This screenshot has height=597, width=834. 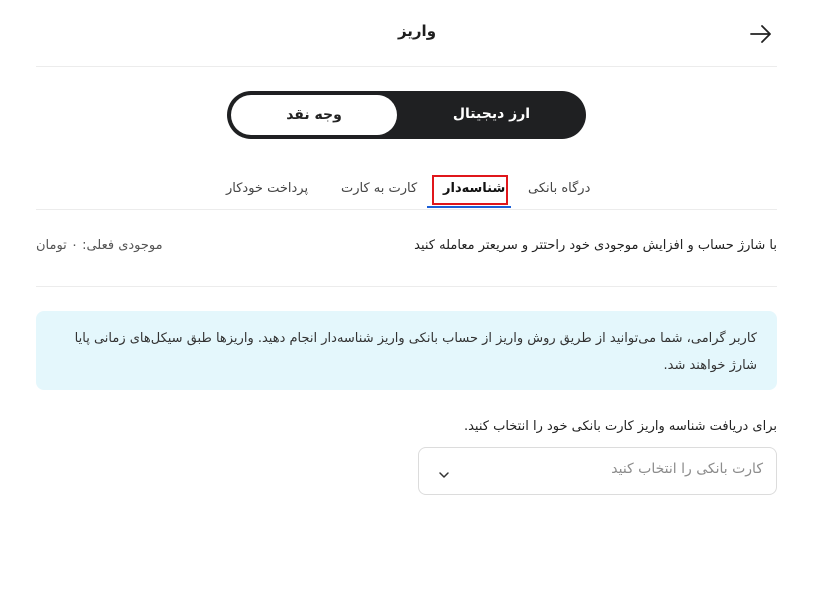 What do you see at coordinates (597, 471) in the screenshot?
I see `bank-card-select: کارت بانکی را انتخاب کنید` at bounding box center [597, 471].